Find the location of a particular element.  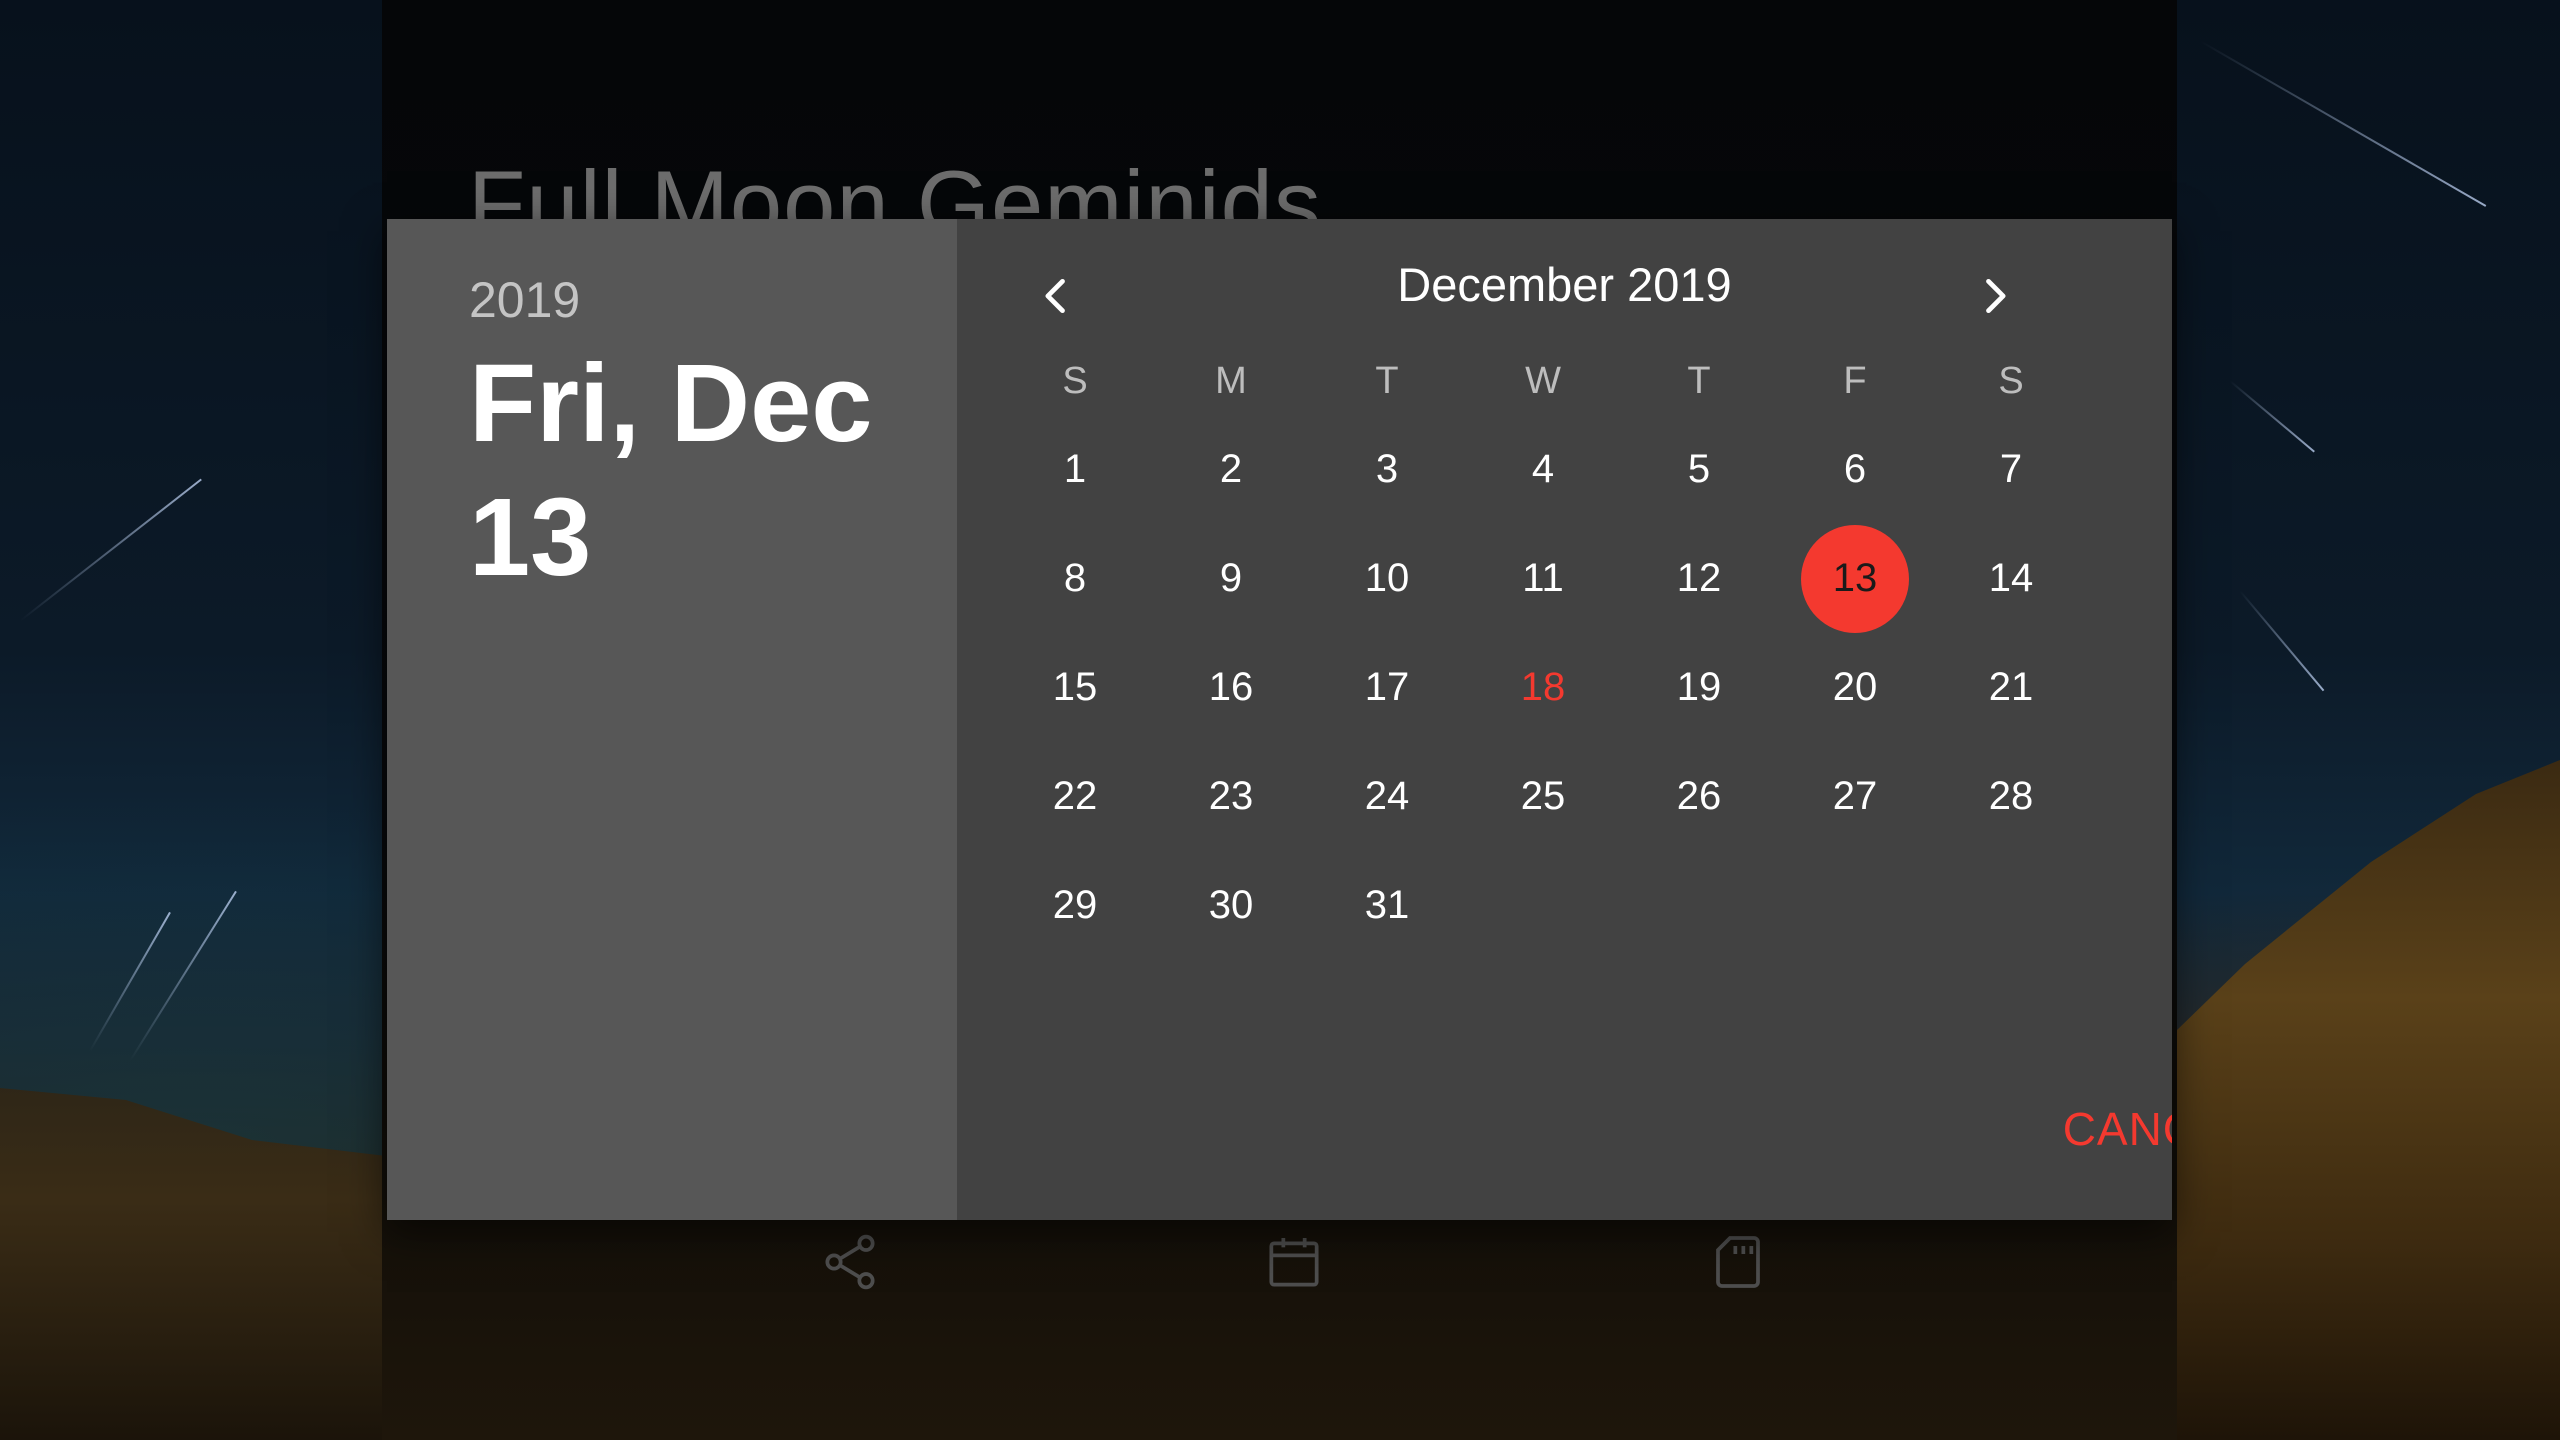

day-number: 10 is located at coordinates (1387, 578).